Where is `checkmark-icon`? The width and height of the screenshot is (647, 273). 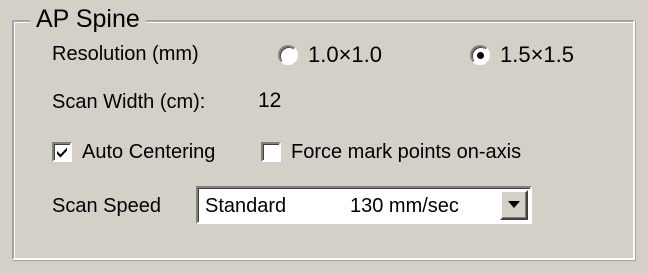 checkmark-icon is located at coordinates (62, 152).